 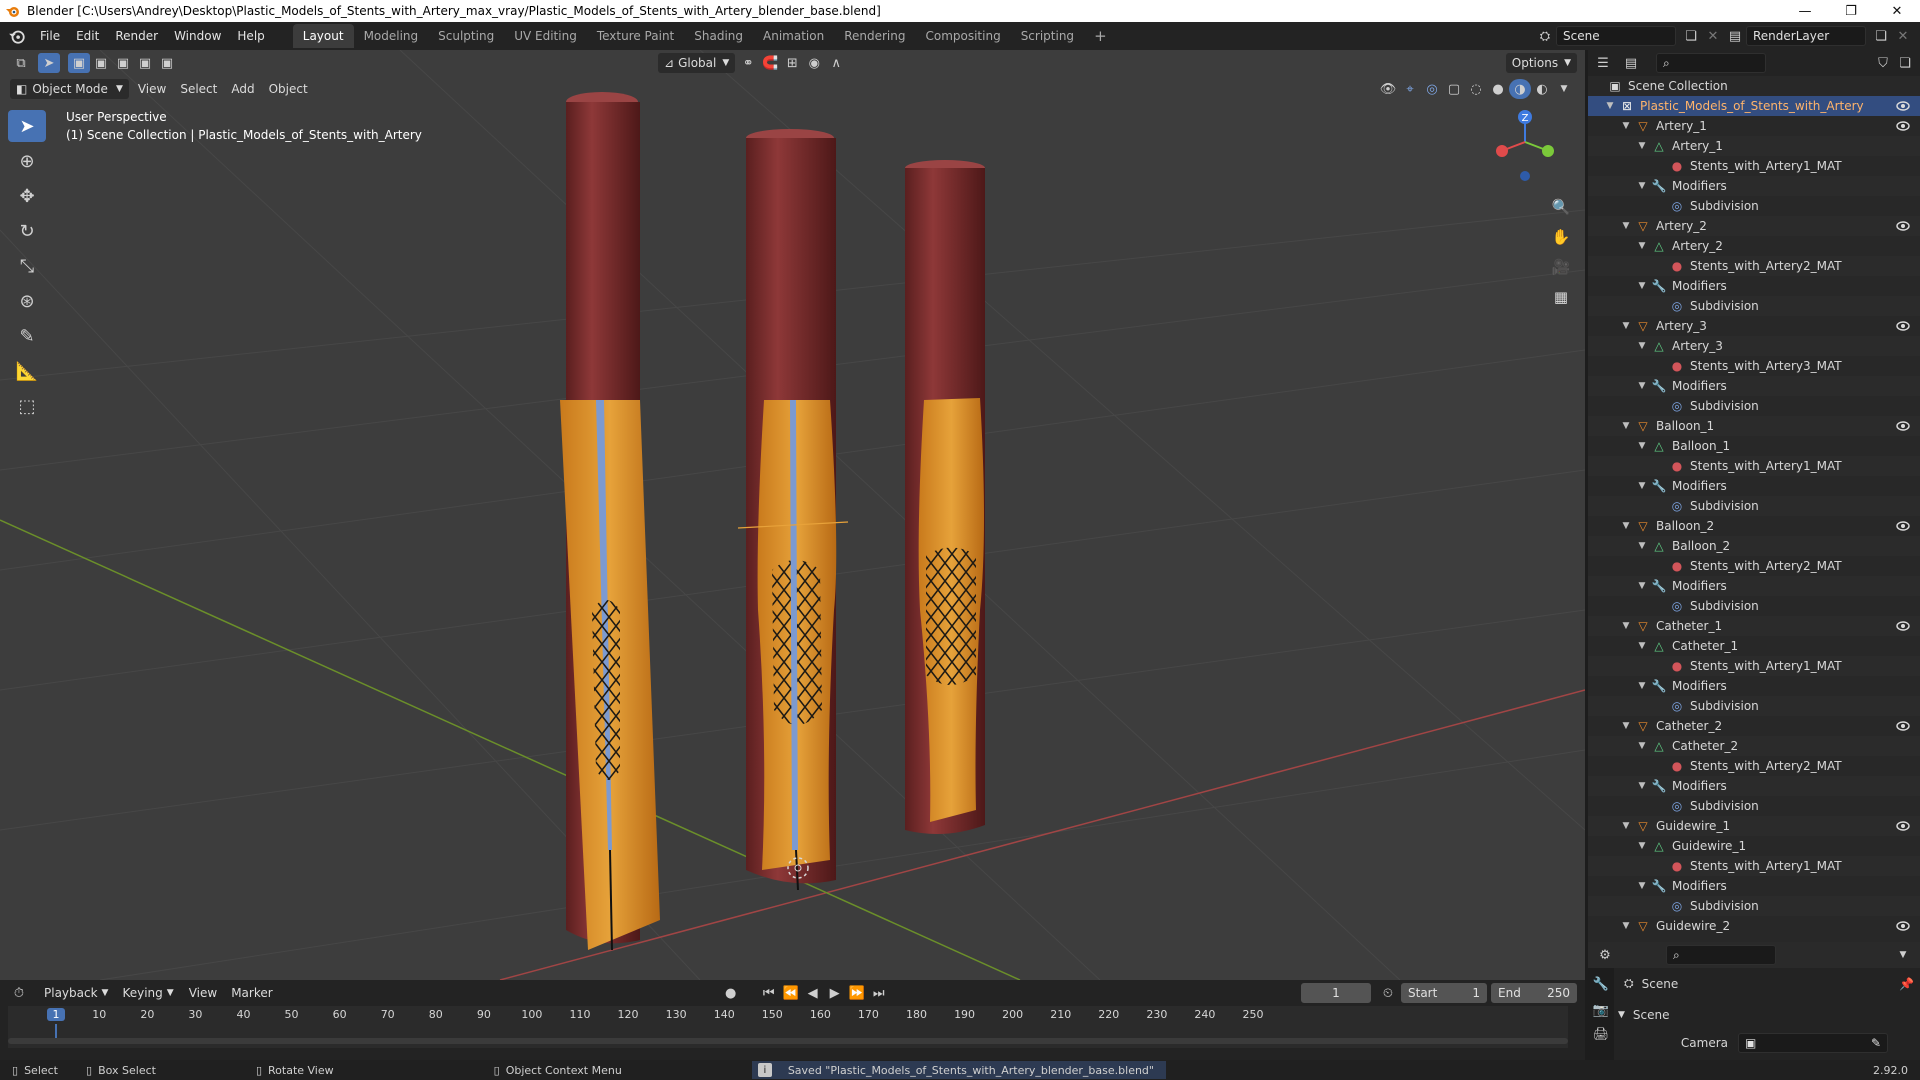 I want to click on snap-icon: 🧲, so click(x=770, y=63).